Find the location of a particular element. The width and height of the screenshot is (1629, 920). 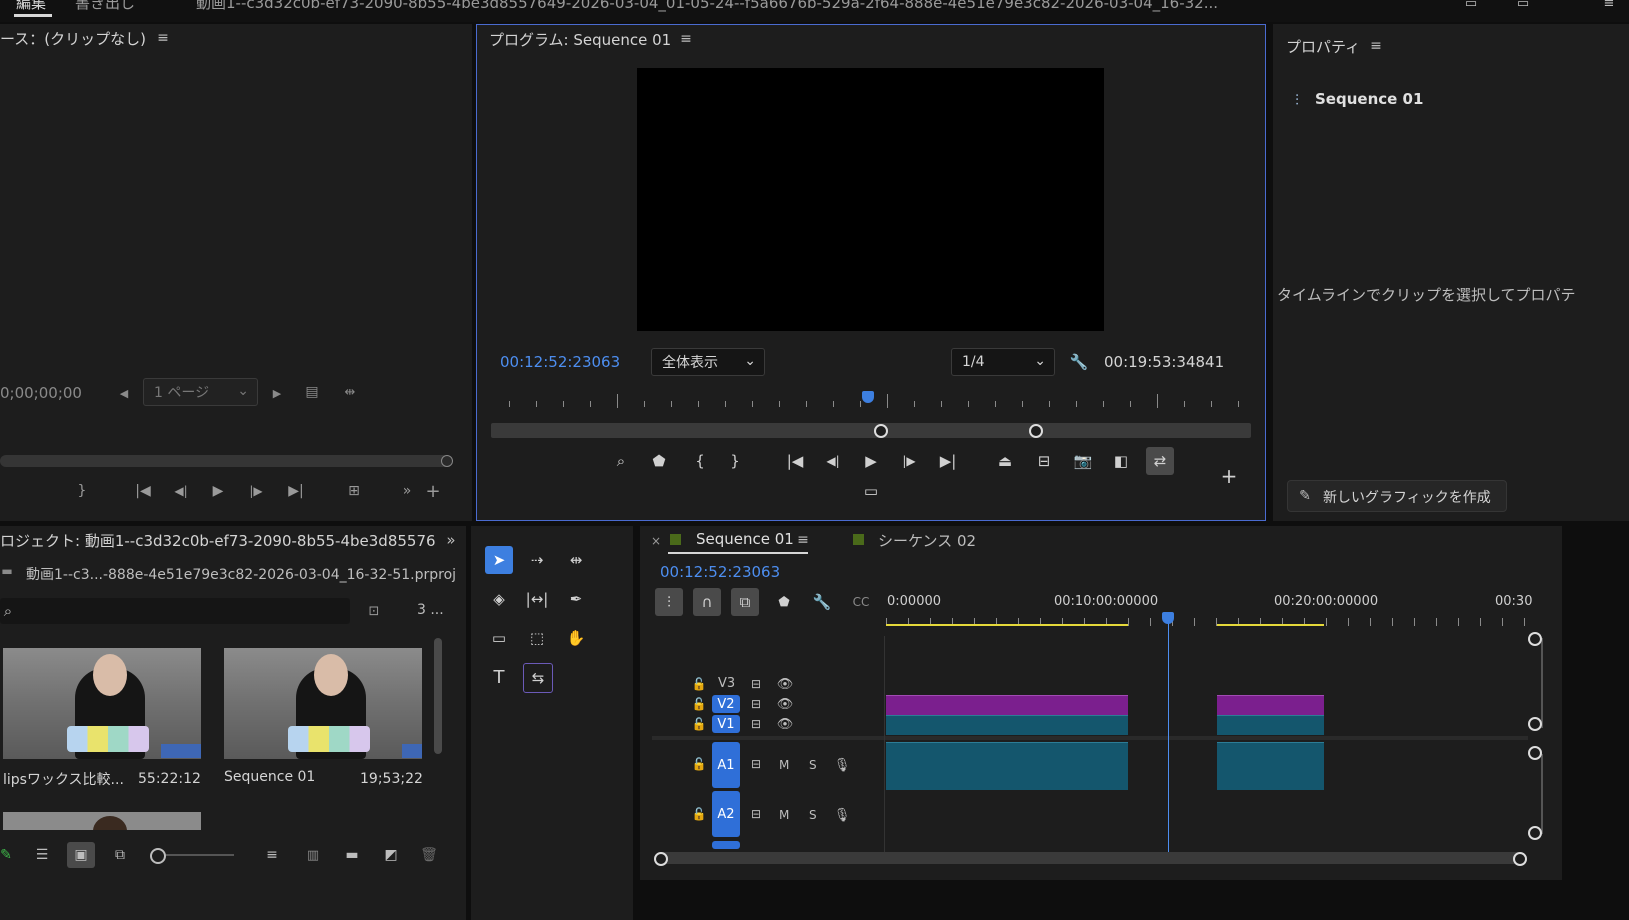

marker-icon: ⬟ is located at coordinates (659, 461).